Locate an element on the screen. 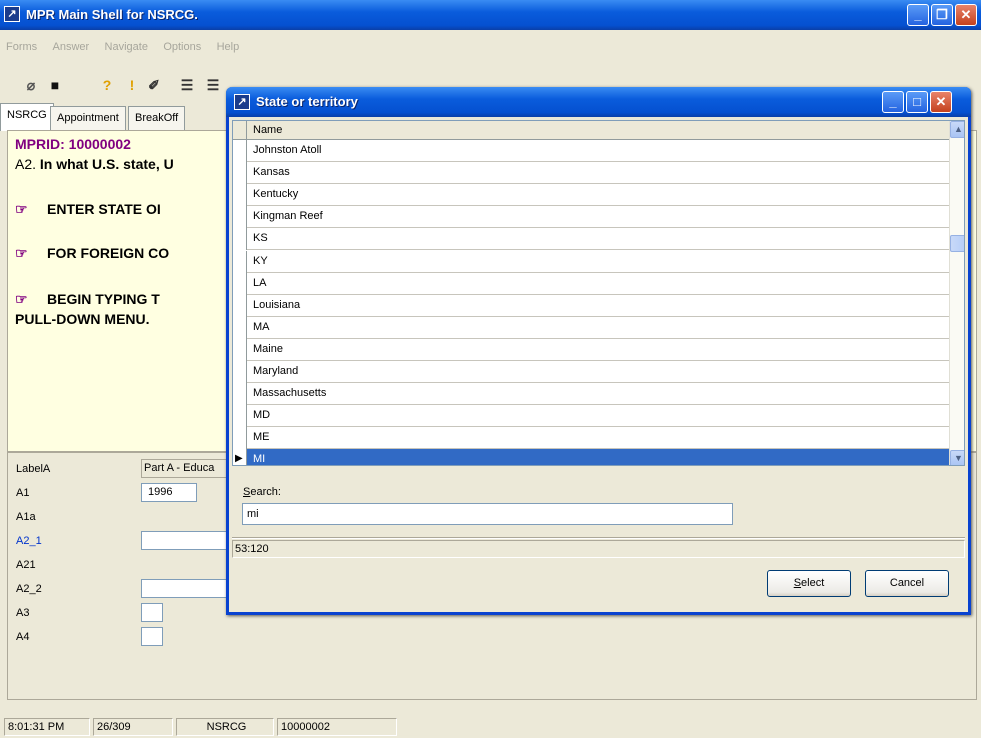  field-label-a2-1: A2_1 is located at coordinates (29, 541).